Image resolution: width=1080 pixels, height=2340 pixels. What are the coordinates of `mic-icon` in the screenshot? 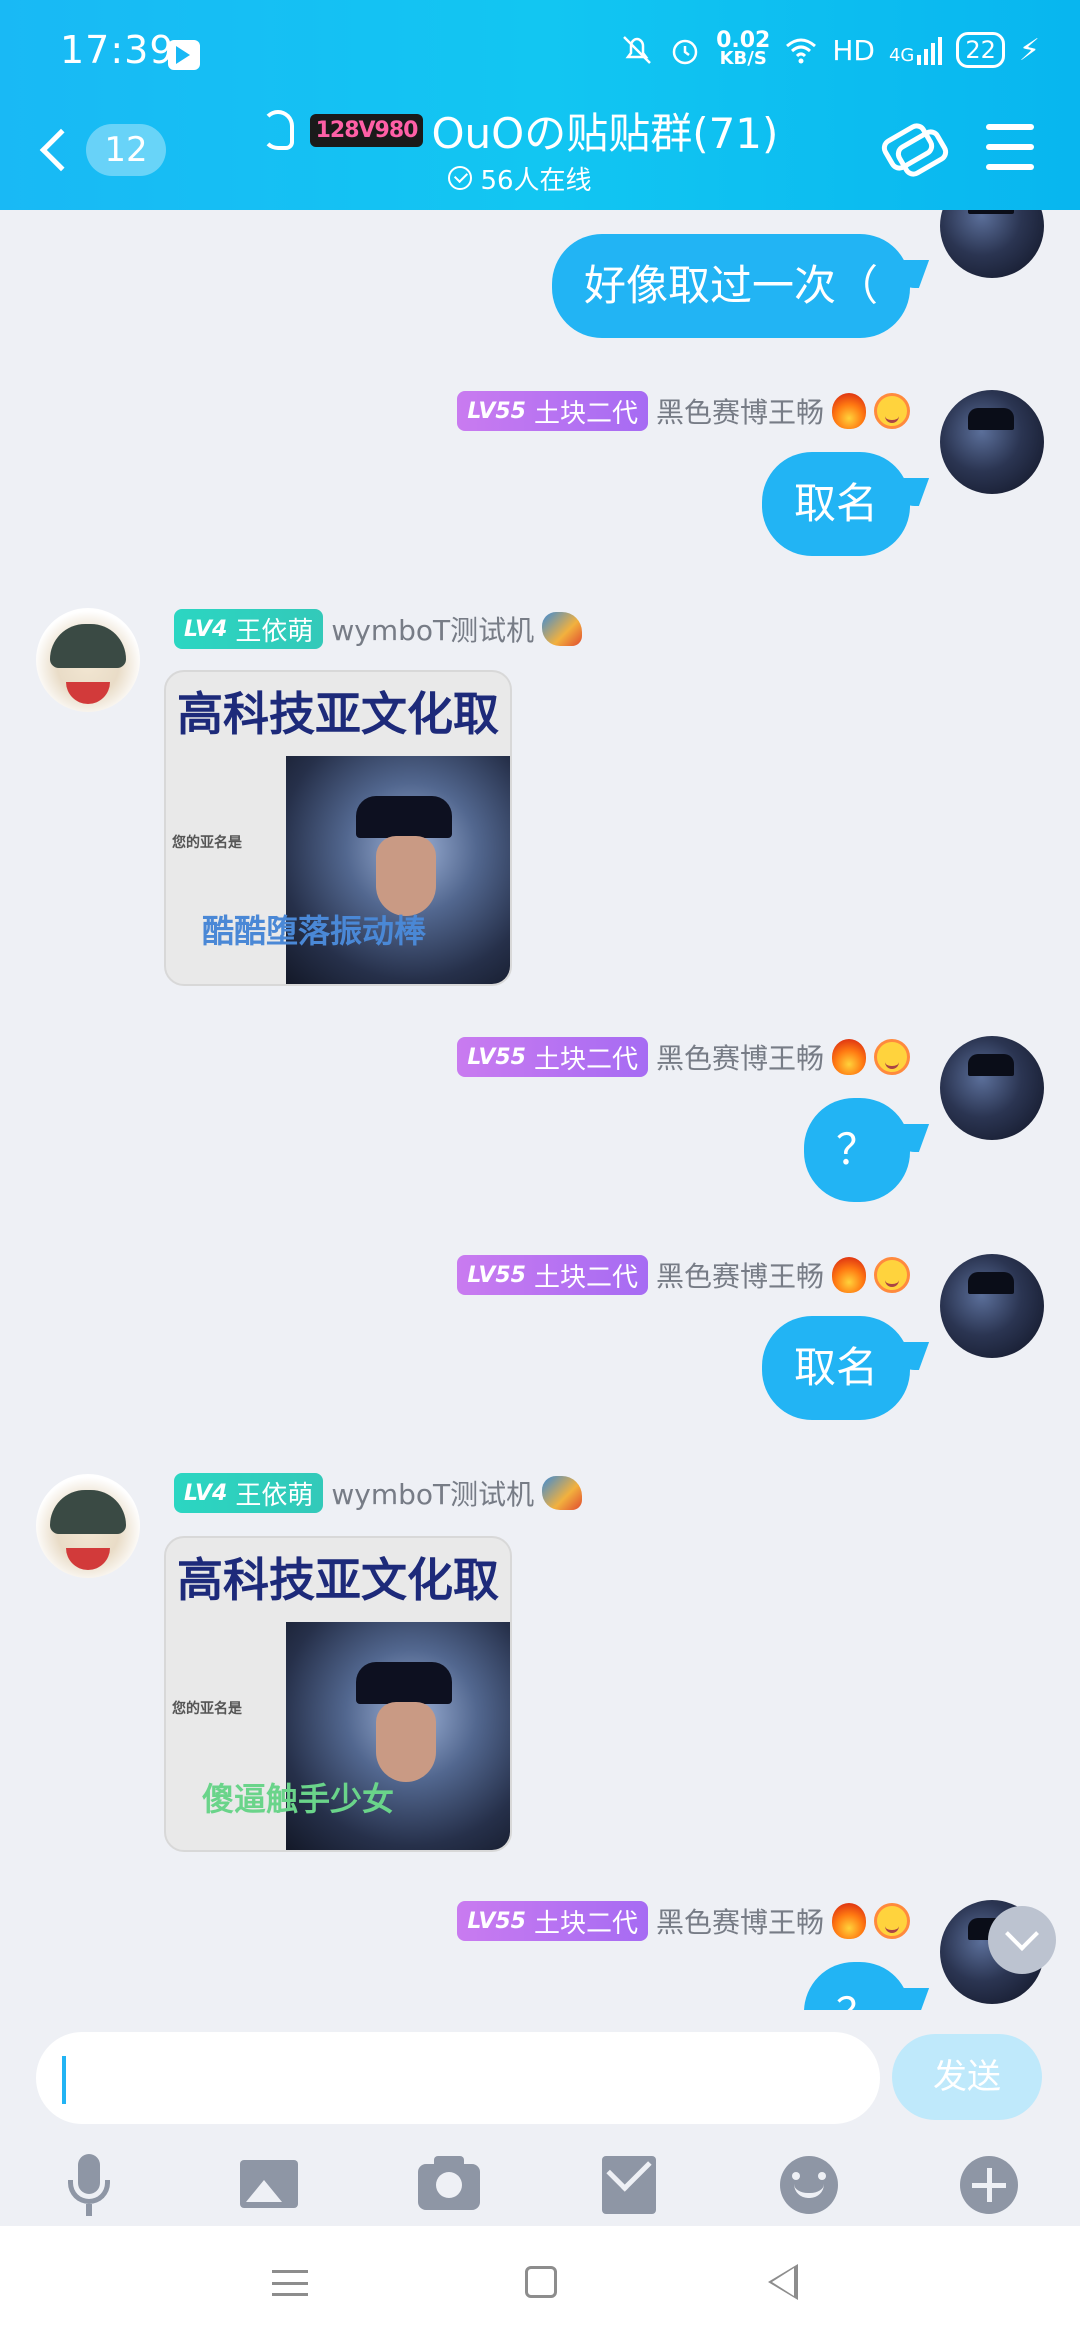 It's located at (89, 2185).